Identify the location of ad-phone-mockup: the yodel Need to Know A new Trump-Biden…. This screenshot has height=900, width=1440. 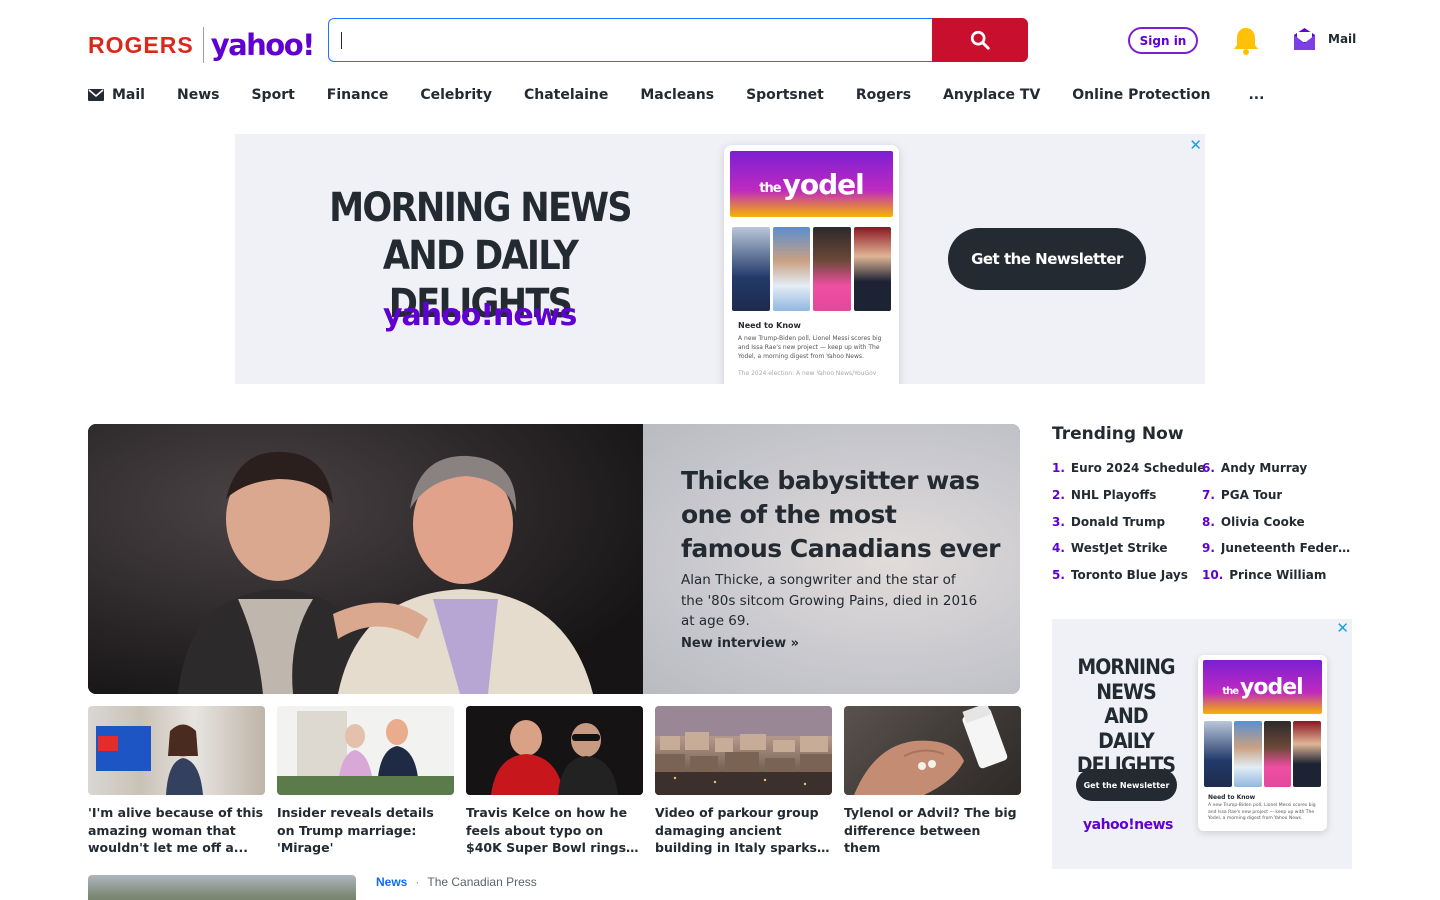
(1262, 743).